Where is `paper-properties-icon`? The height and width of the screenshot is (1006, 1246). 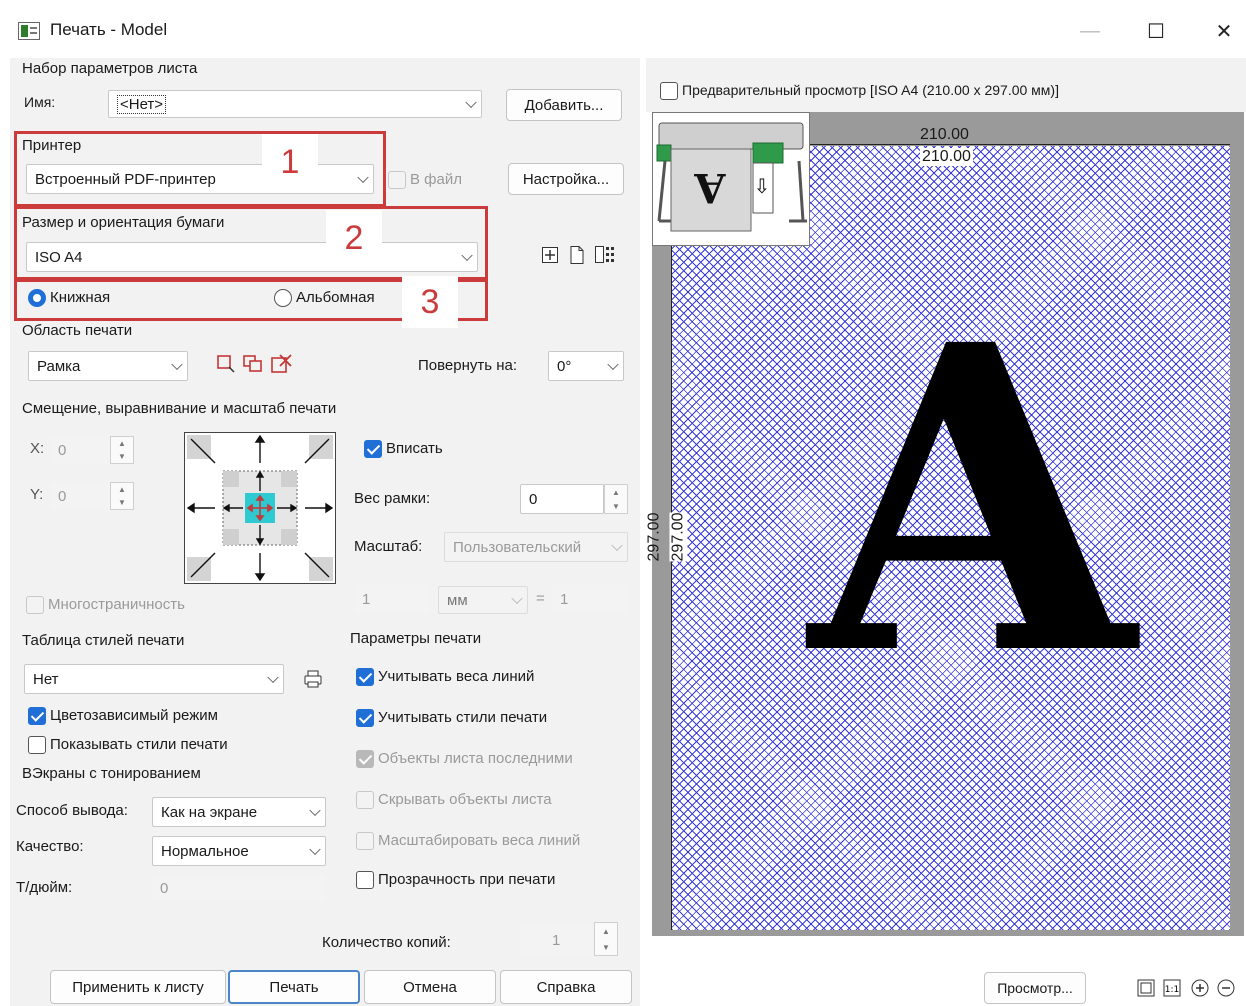 paper-properties-icon is located at coordinates (605, 255).